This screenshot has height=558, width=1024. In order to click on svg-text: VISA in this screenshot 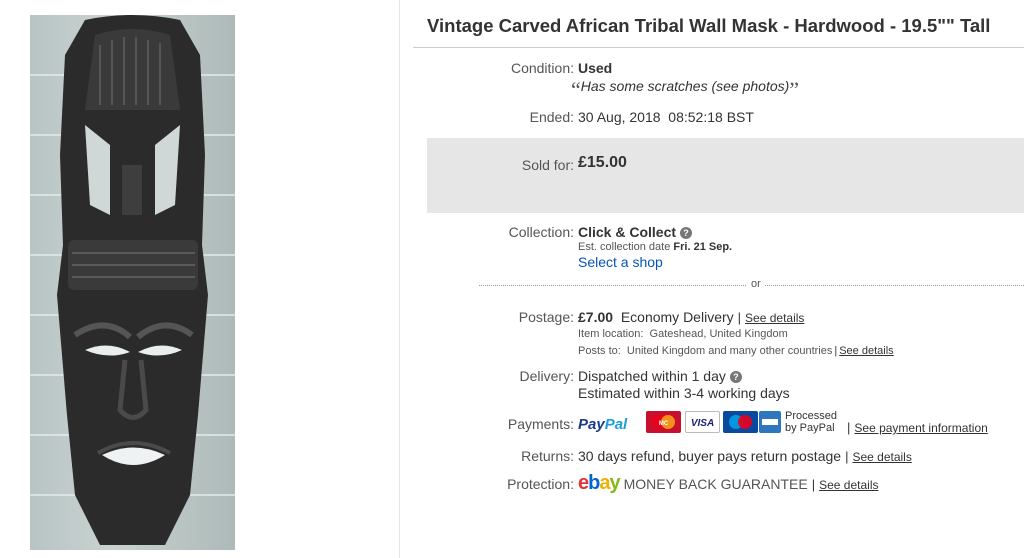, I will do `click(702, 423)`.